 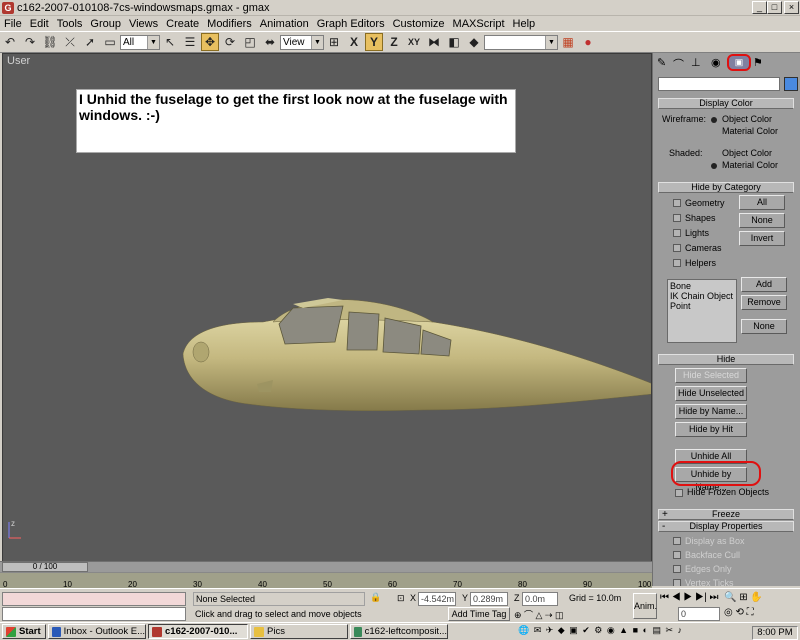 I want to click on invert-button: Invert, so click(x=762, y=238).